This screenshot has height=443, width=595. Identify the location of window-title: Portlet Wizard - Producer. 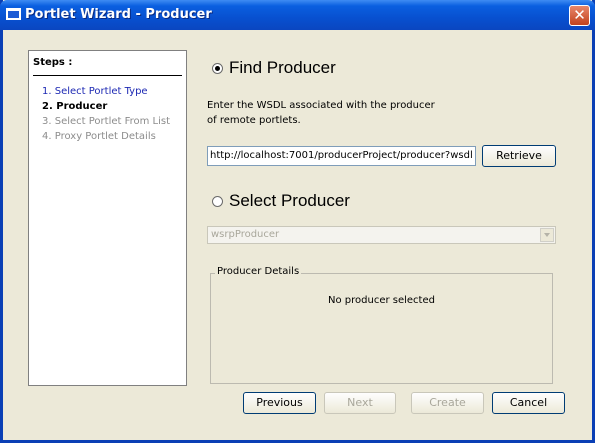
(118, 14).